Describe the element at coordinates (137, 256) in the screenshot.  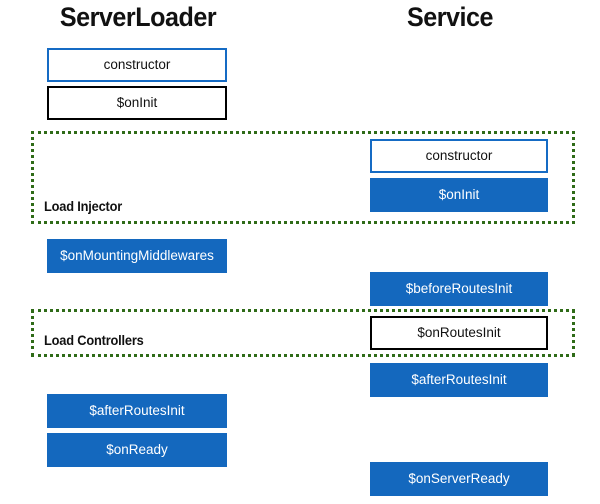
I see `lifecycle-box: $onMountingMiddlewares` at that location.